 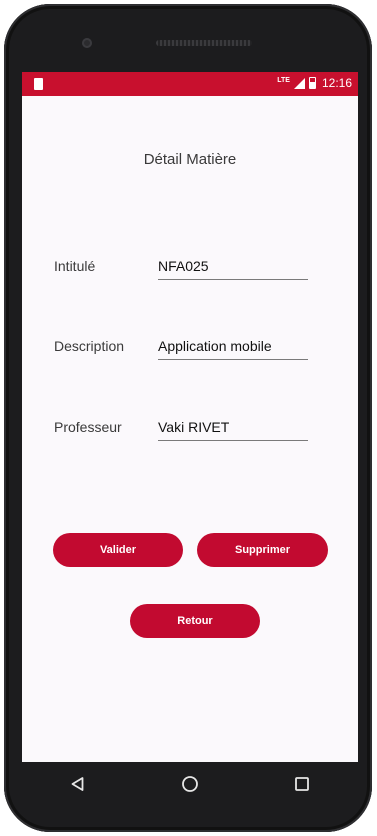 What do you see at coordinates (283, 80) in the screenshot?
I see `network-type-label: LTE` at bounding box center [283, 80].